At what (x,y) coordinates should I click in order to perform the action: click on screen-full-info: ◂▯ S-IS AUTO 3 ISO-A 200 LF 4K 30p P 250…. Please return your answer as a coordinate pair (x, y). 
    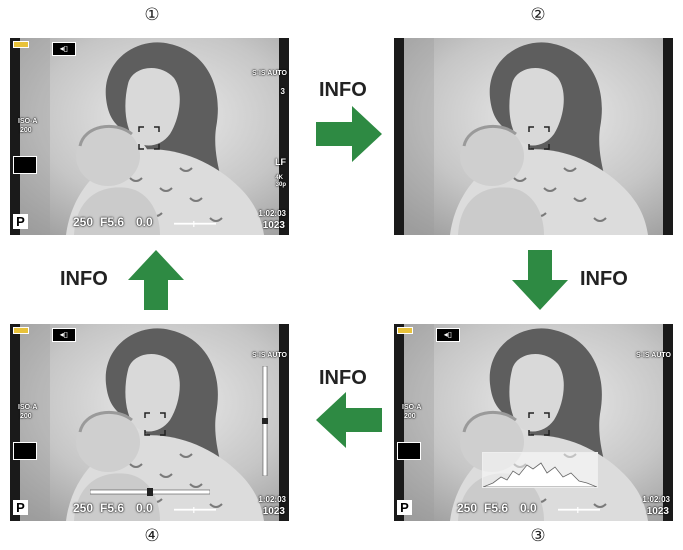
    Looking at the image, I should click on (149, 136).